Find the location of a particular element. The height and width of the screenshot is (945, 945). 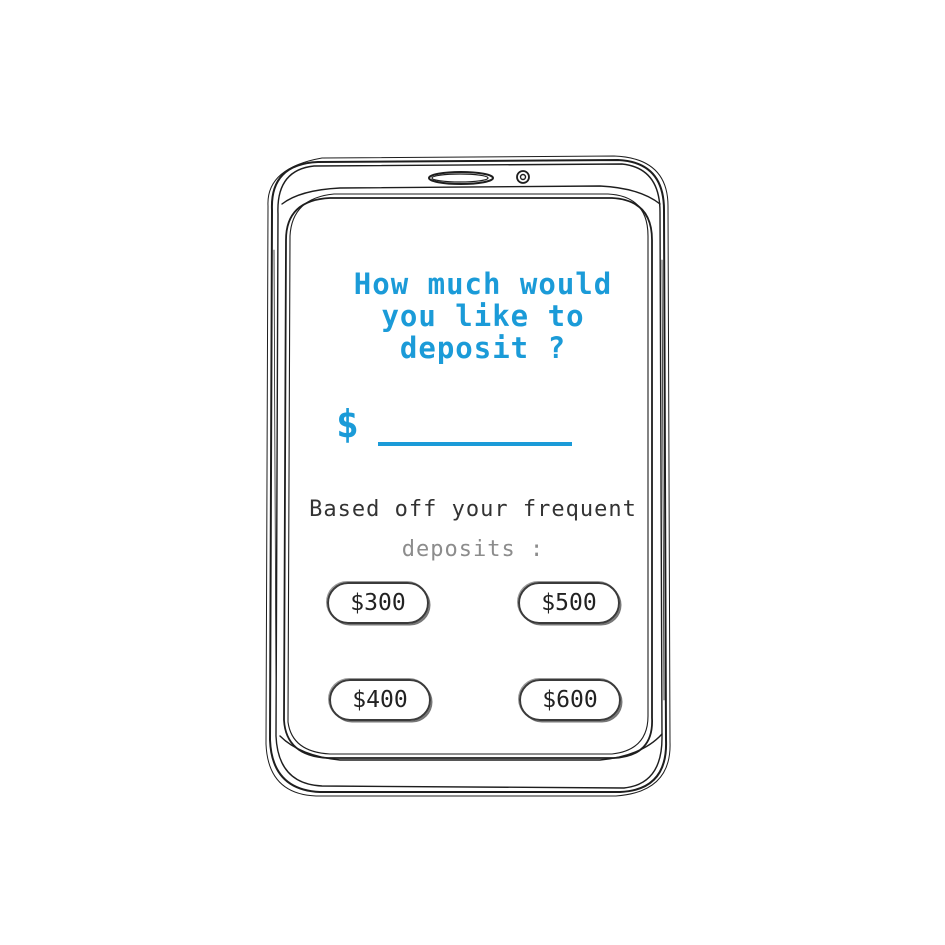

amount-chip-600: $600 is located at coordinates (570, 700).